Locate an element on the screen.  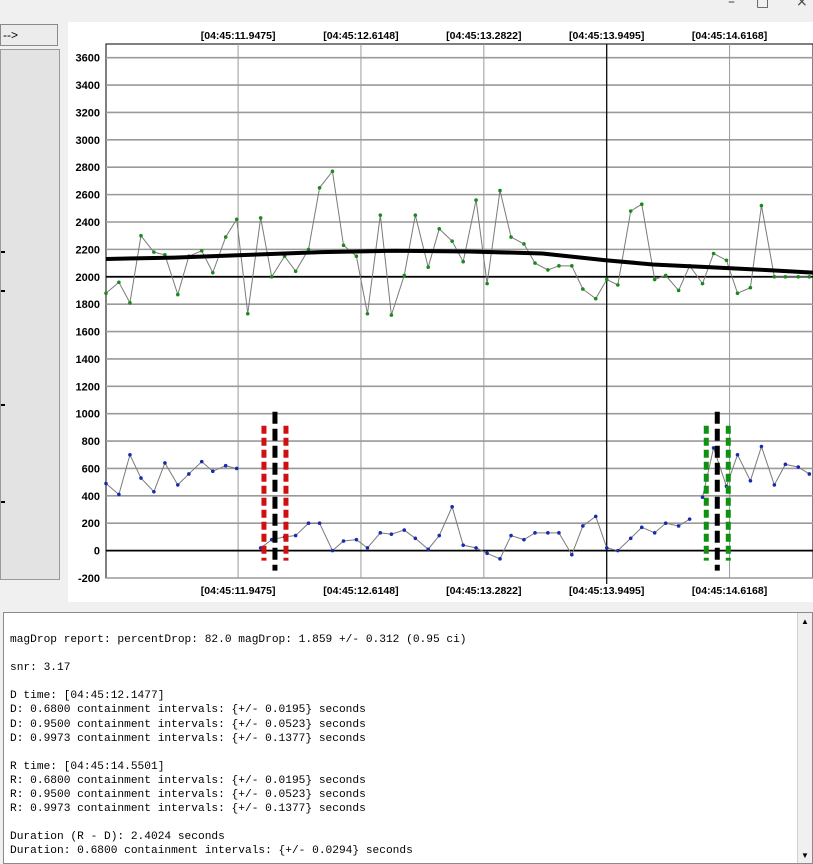
y-tick-label: 1200 is located at coordinates (88, 387).